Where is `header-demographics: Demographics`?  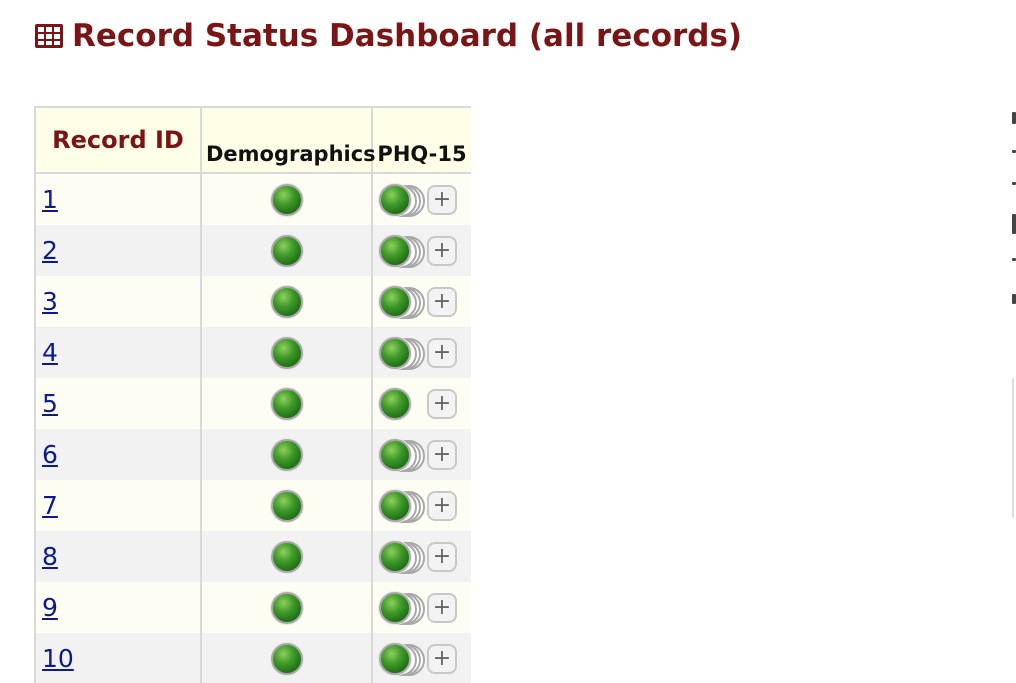
header-demographics: Demographics is located at coordinates (288, 140).